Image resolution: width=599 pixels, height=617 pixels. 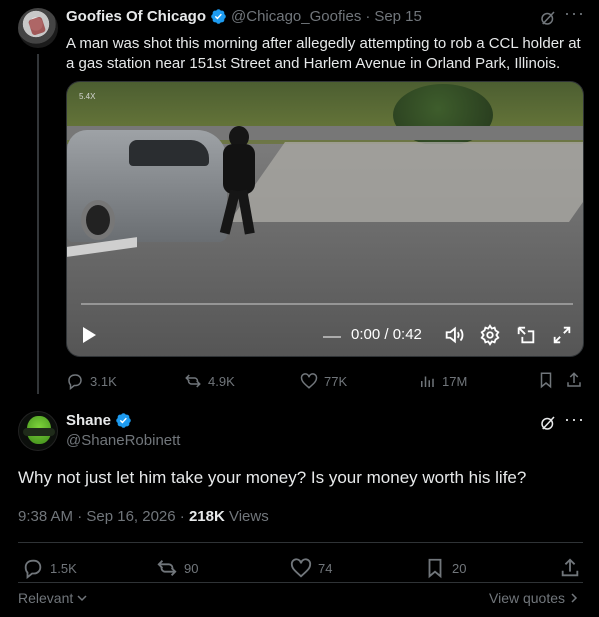 I want to click on parent-repost-button: 4.9K, so click(x=209, y=381).